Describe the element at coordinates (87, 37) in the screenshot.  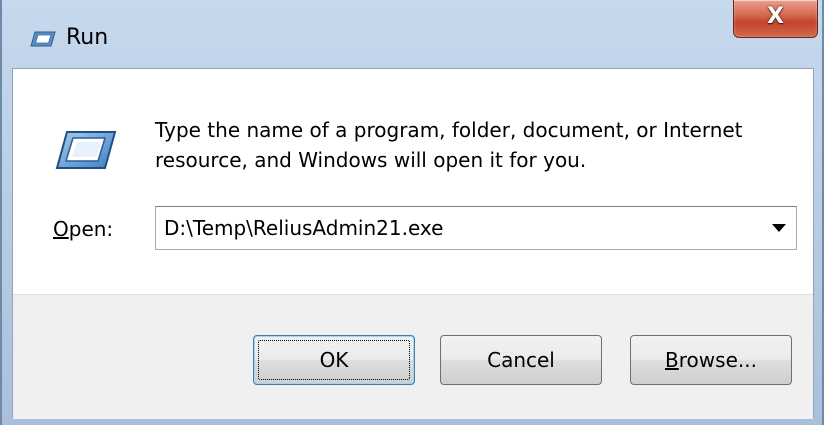
I see `window-title: Run` at that location.